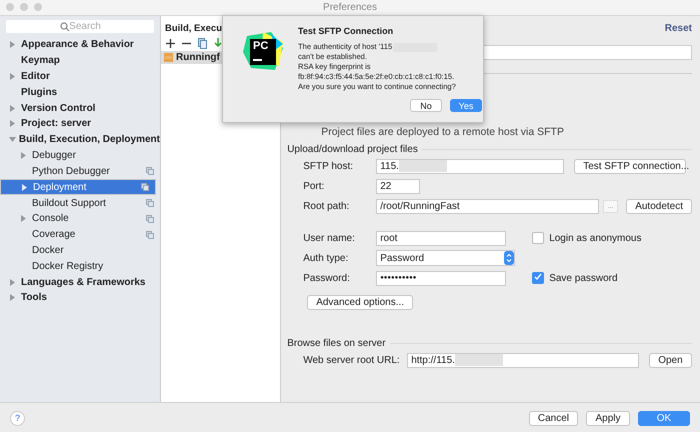 Image resolution: width=700 pixels, height=432 pixels. What do you see at coordinates (314, 186) in the screenshot?
I see `field-label: Port:` at bounding box center [314, 186].